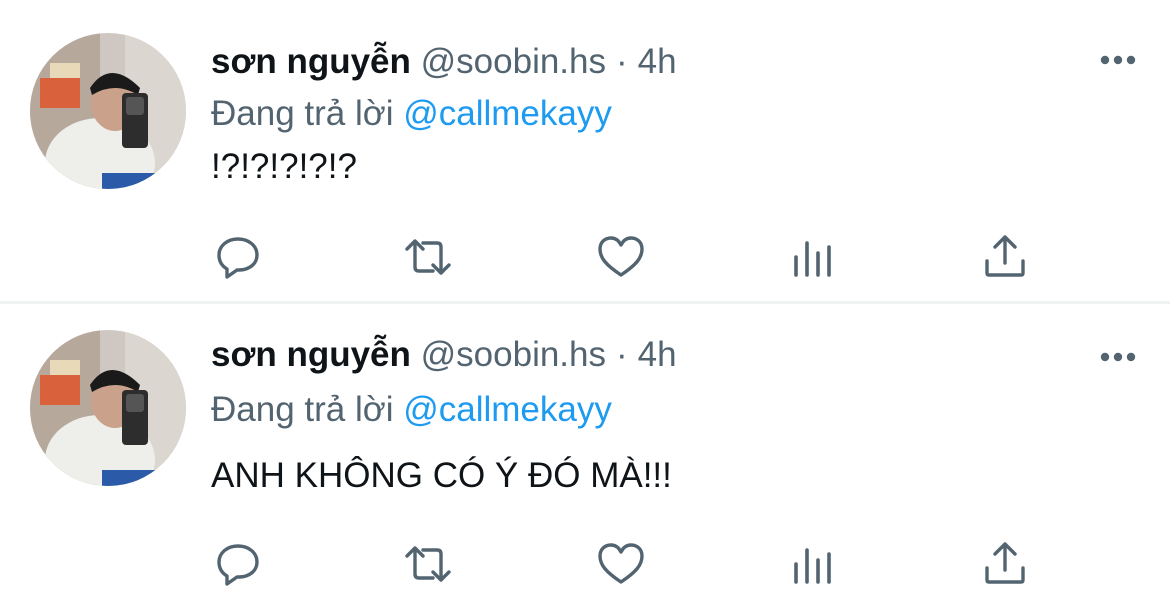  I want to click on tweet-text: ANH KHÔNG CÓ Ý ĐÓ MÀ!!!, so click(441, 475).